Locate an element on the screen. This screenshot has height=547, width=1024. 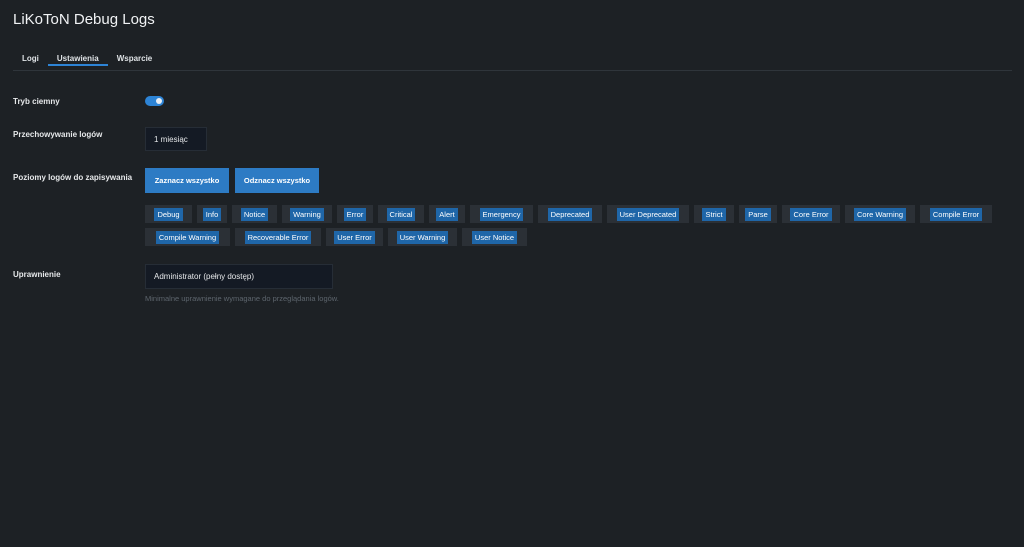
level-chip-label: Warning is located at coordinates (307, 214).